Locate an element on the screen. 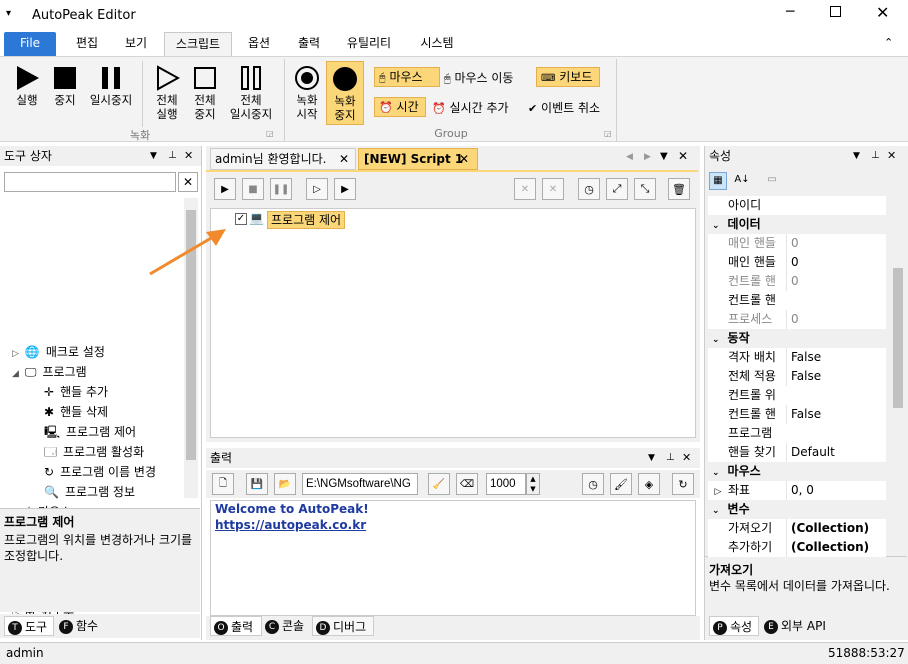 This screenshot has width=908, height=664. tab-debug: D 디버그 is located at coordinates (343, 626).